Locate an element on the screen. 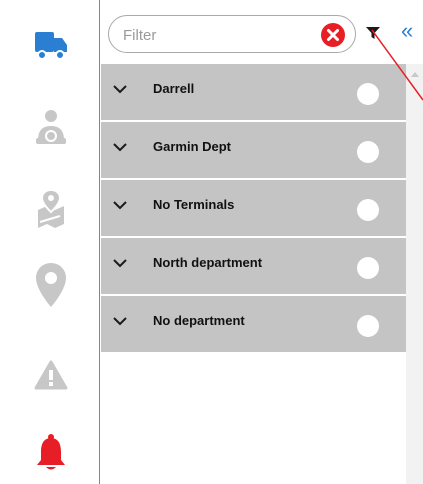  list-item: Darrell is located at coordinates (253, 93).